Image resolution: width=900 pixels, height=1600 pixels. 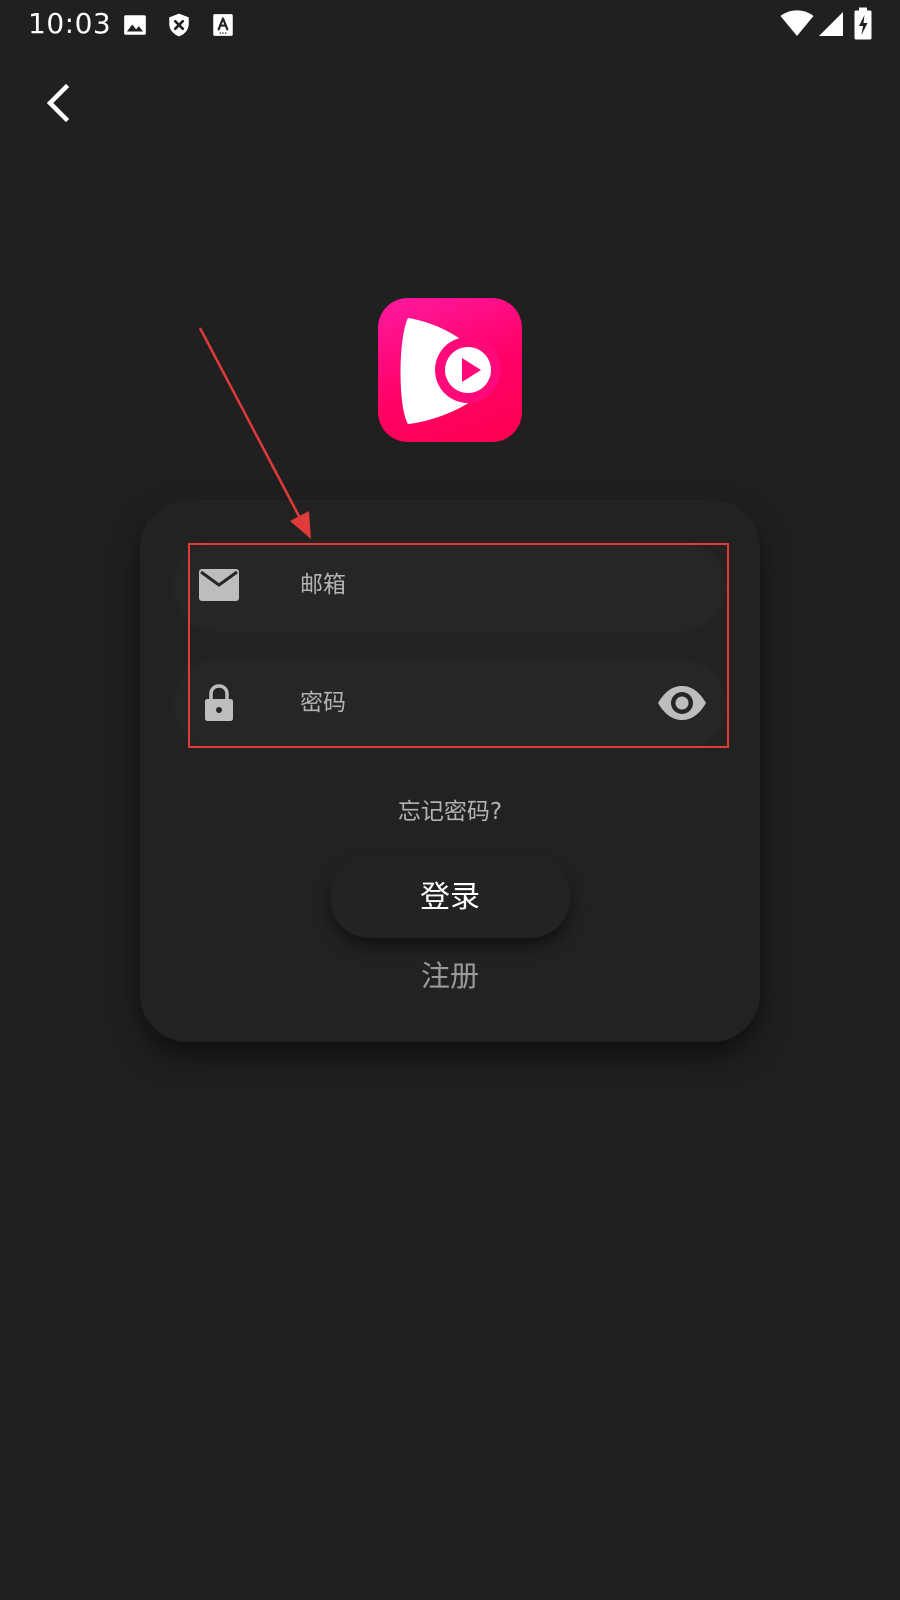 I want to click on chevron-left-icon, so click(x=58, y=103).